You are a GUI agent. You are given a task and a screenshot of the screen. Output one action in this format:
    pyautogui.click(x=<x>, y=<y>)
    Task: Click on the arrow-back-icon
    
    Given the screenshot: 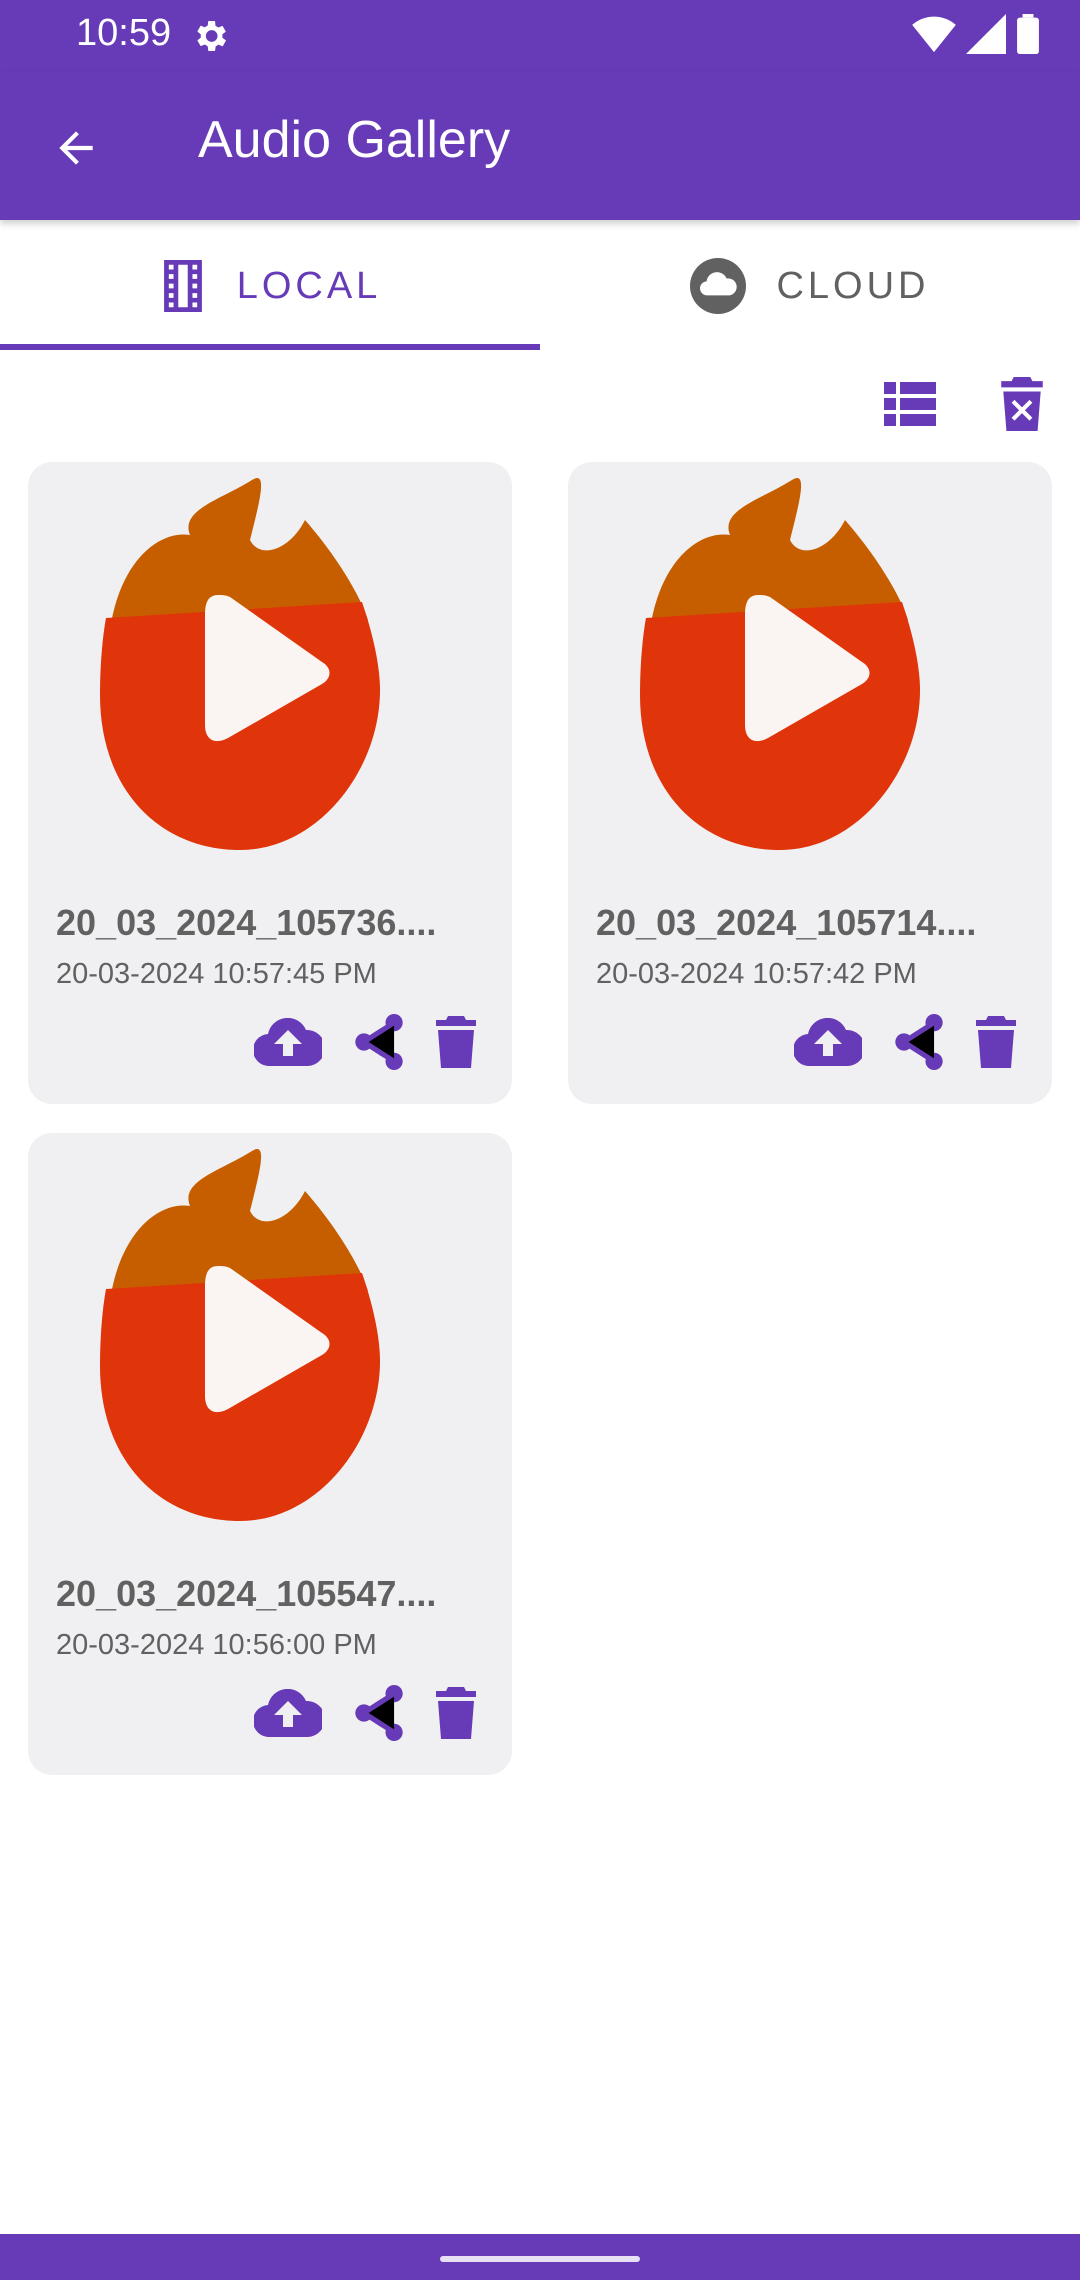 What is the action you would take?
    pyautogui.click(x=76, y=148)
    